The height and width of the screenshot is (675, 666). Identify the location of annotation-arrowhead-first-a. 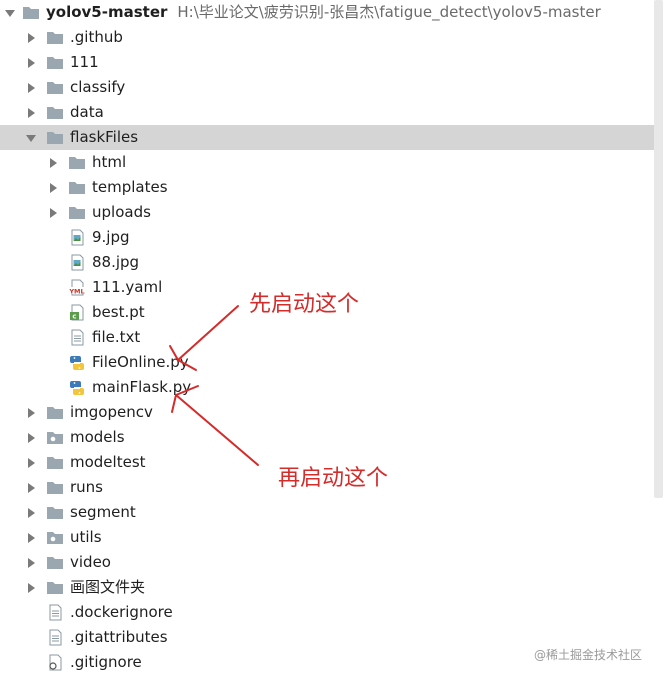
(174, 353).